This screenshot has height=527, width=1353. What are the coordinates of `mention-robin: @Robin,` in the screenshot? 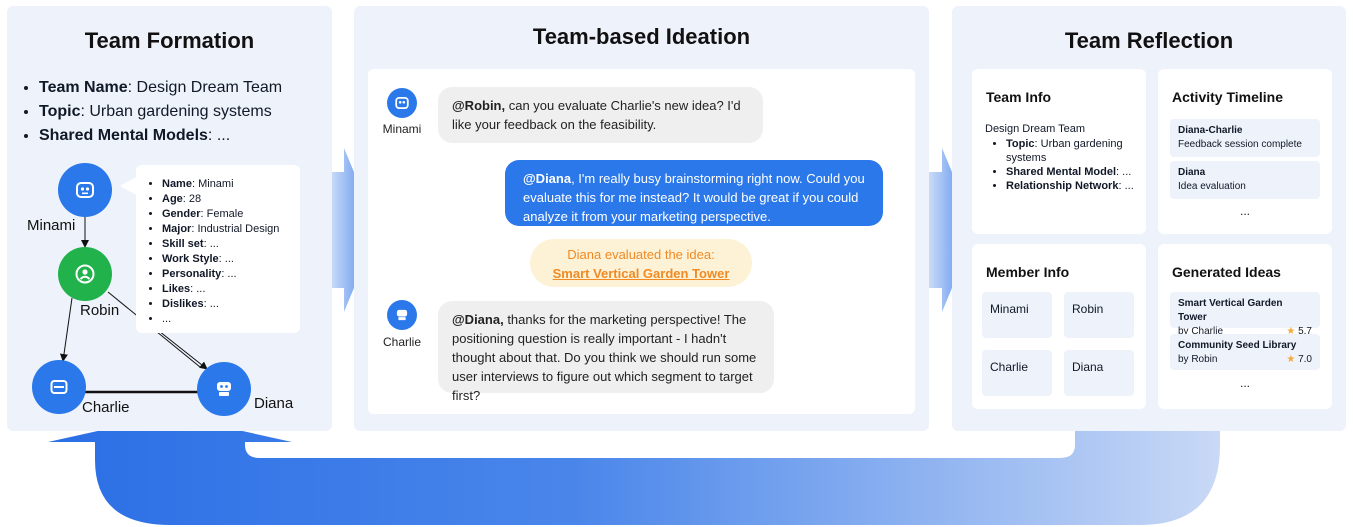 It's located at (479, 105).